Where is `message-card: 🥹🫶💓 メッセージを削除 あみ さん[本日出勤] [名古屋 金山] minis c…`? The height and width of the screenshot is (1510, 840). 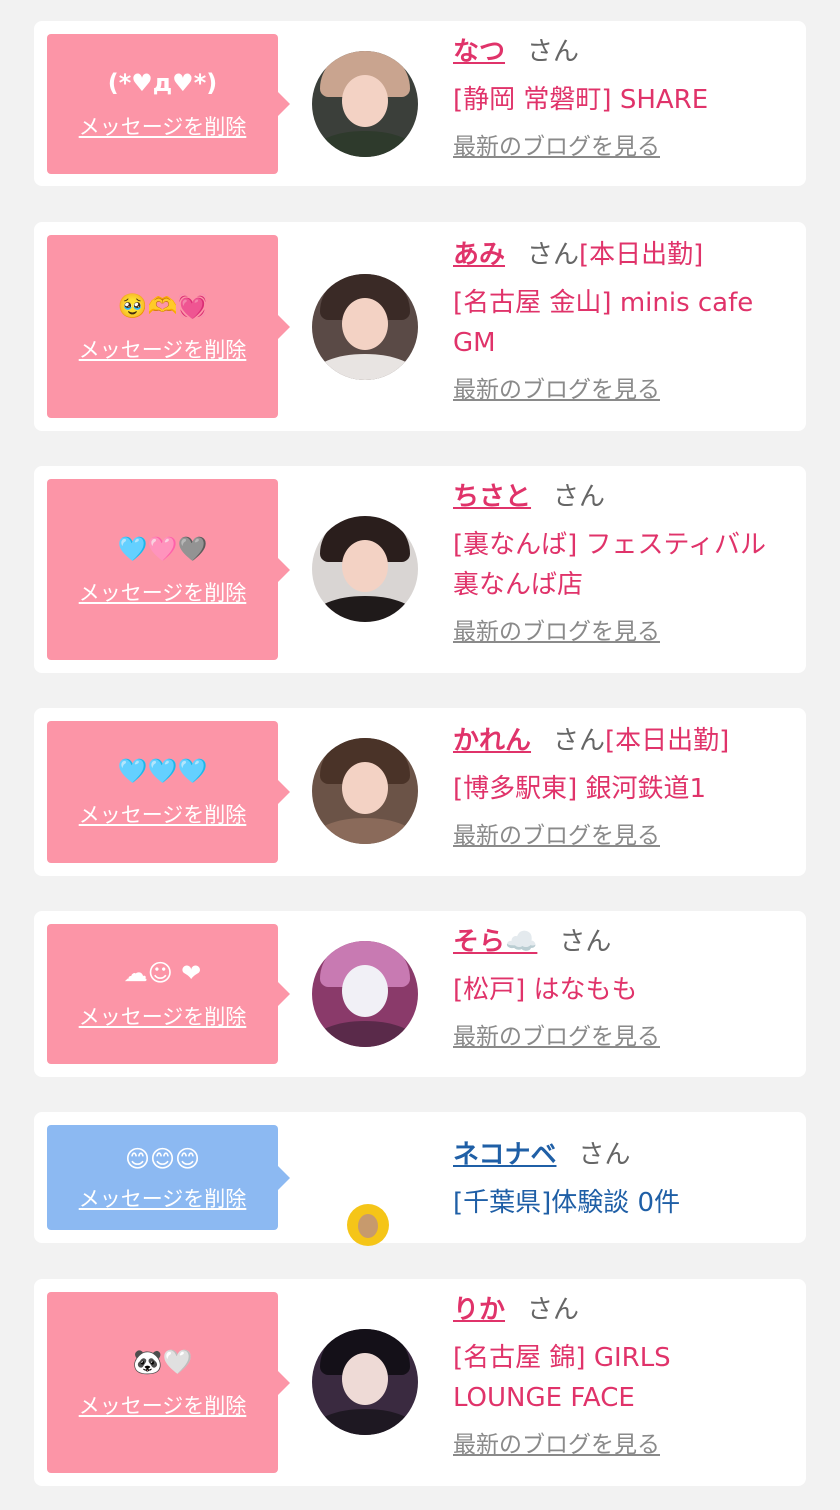 message-card: 🥹🫶💓 メッセージを削除 あみ さん[本日出勤] [名古屋 金山] minis c… is located at coordinates (420, 326).